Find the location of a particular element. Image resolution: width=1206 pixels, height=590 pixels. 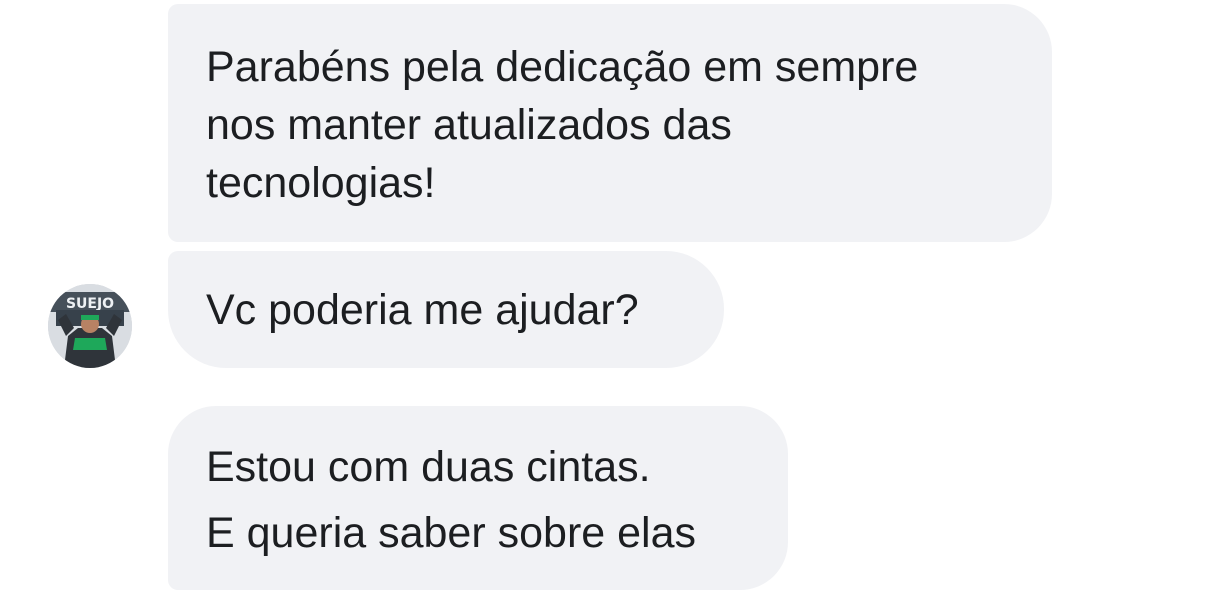

message-1-line-2: nos manter atualizados das is located at coordinates (469, 125).